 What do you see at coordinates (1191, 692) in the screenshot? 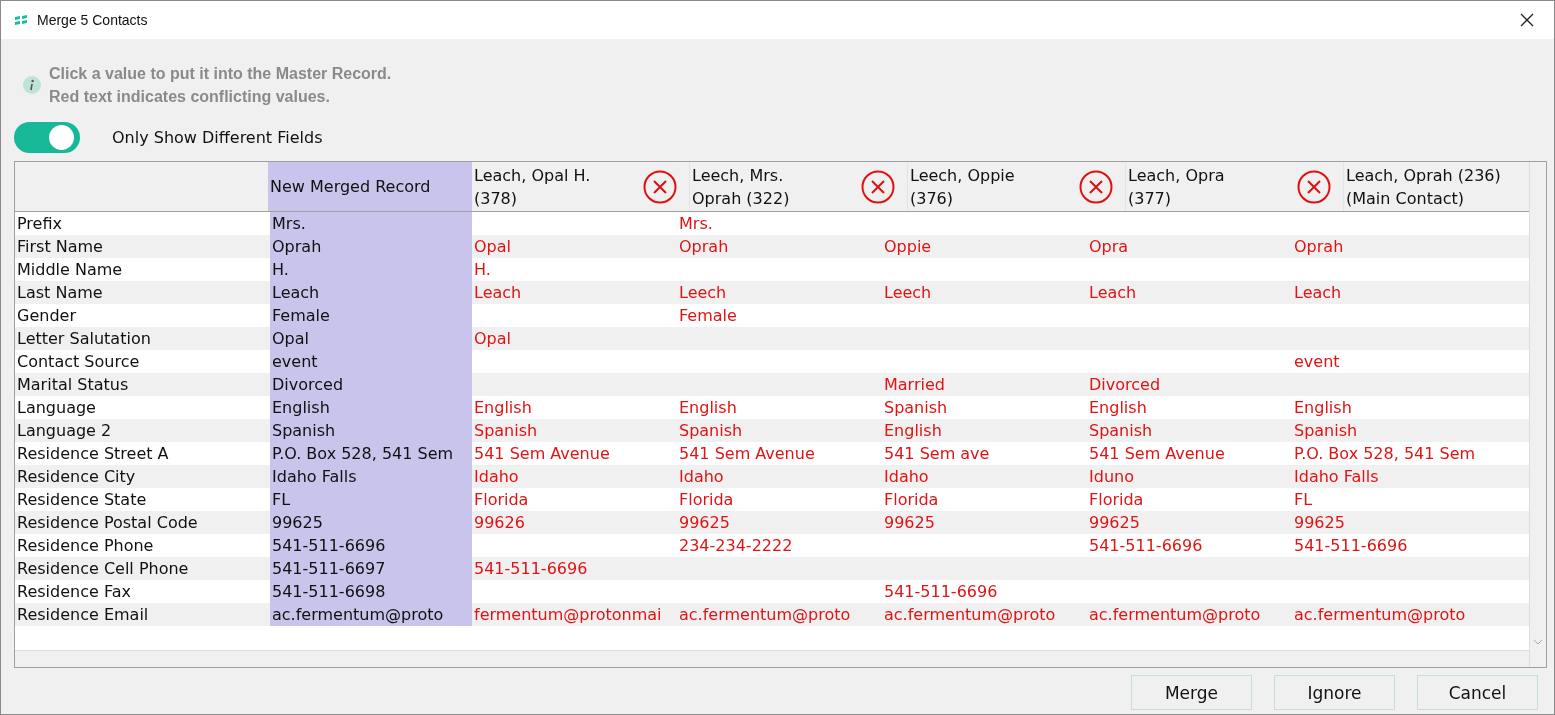
I see `dialog-button: Merge` at bounding box center [1191, 692].